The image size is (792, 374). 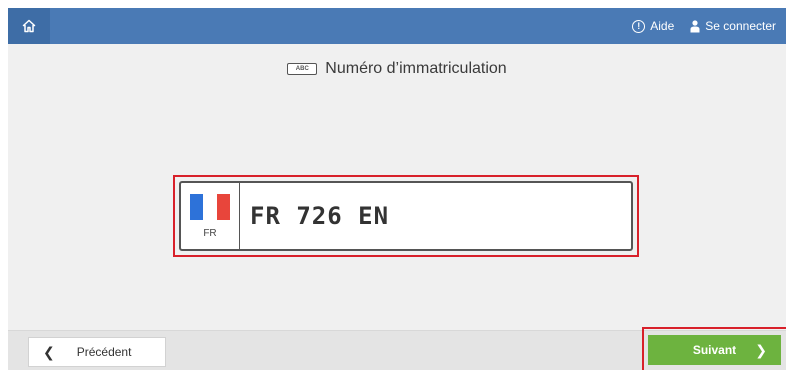 What do you see at coordinates (210, 206) in the screenshot?
I see `france-flag-icon` at bounding box center [210, 206].